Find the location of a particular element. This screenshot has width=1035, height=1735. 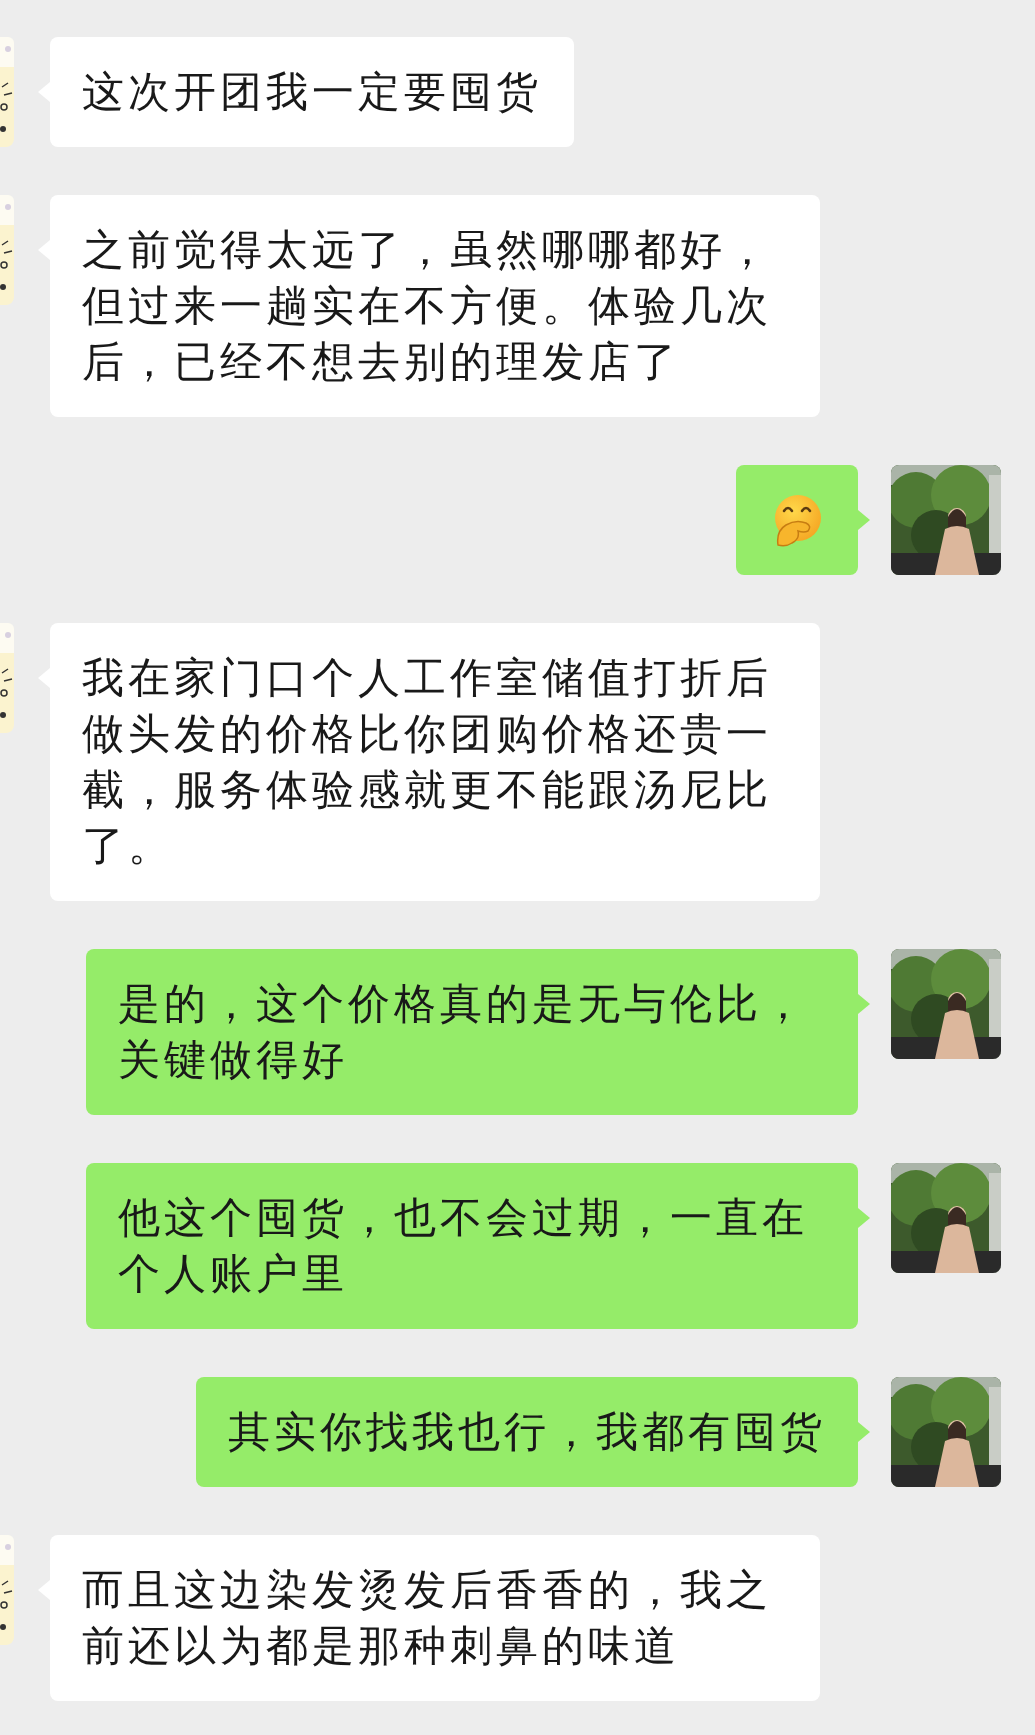

message-bubble: 而且这边染发烫发后香香的，我之前还以为都是那种刺鼻的味道 is located at coordinates (435, 1618).